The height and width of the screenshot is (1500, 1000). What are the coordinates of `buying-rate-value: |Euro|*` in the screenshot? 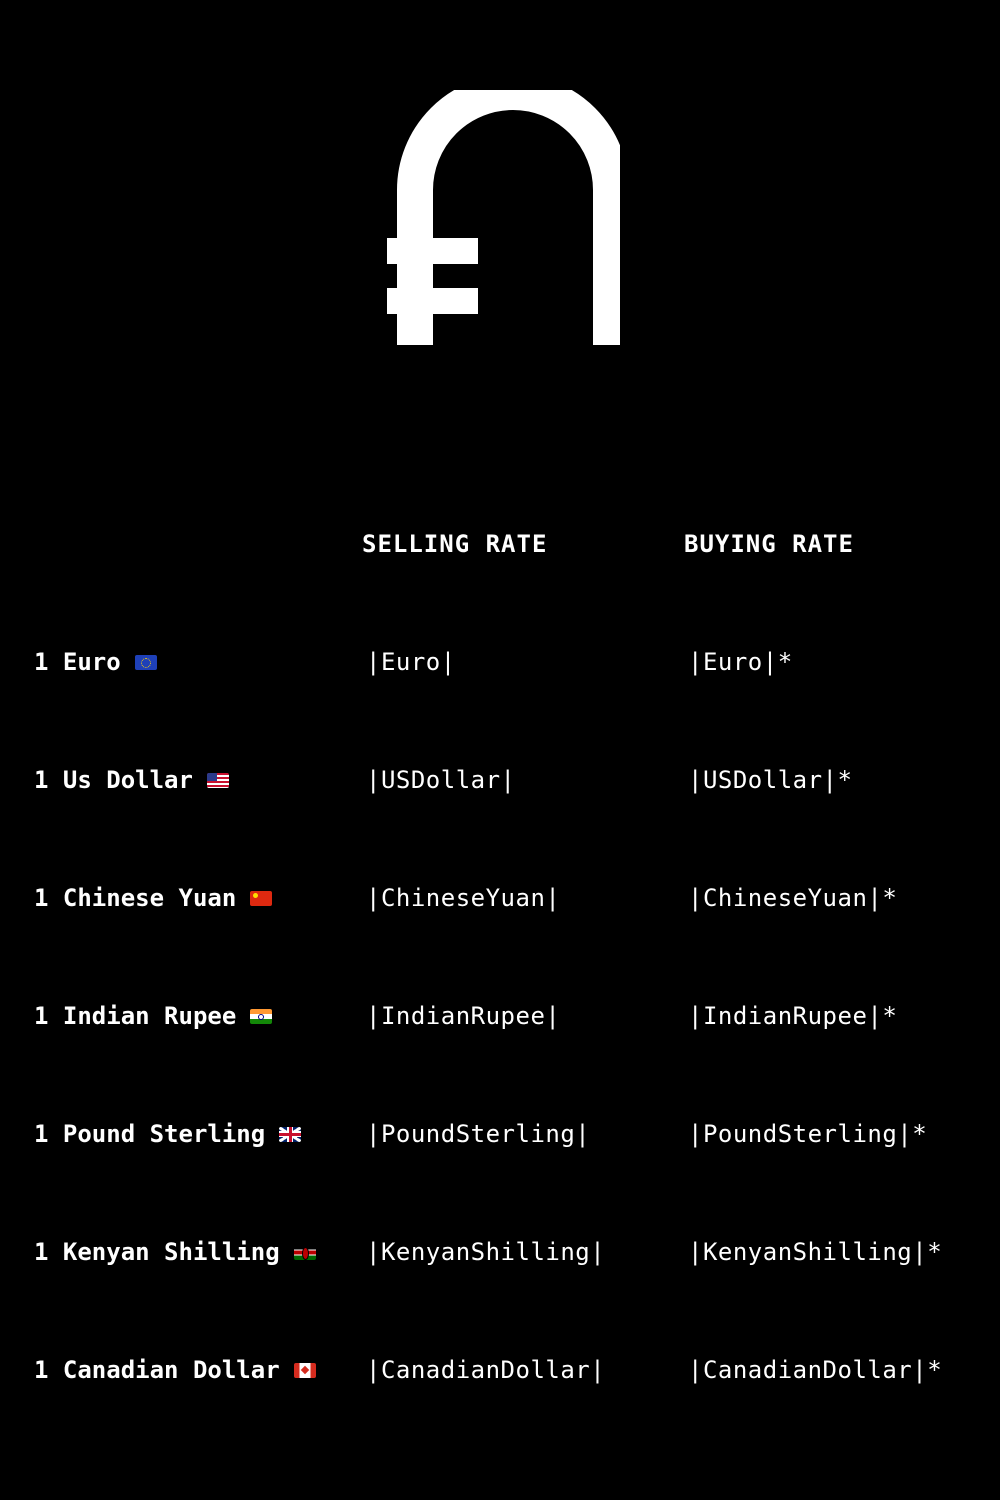 It's located at (740, 662).